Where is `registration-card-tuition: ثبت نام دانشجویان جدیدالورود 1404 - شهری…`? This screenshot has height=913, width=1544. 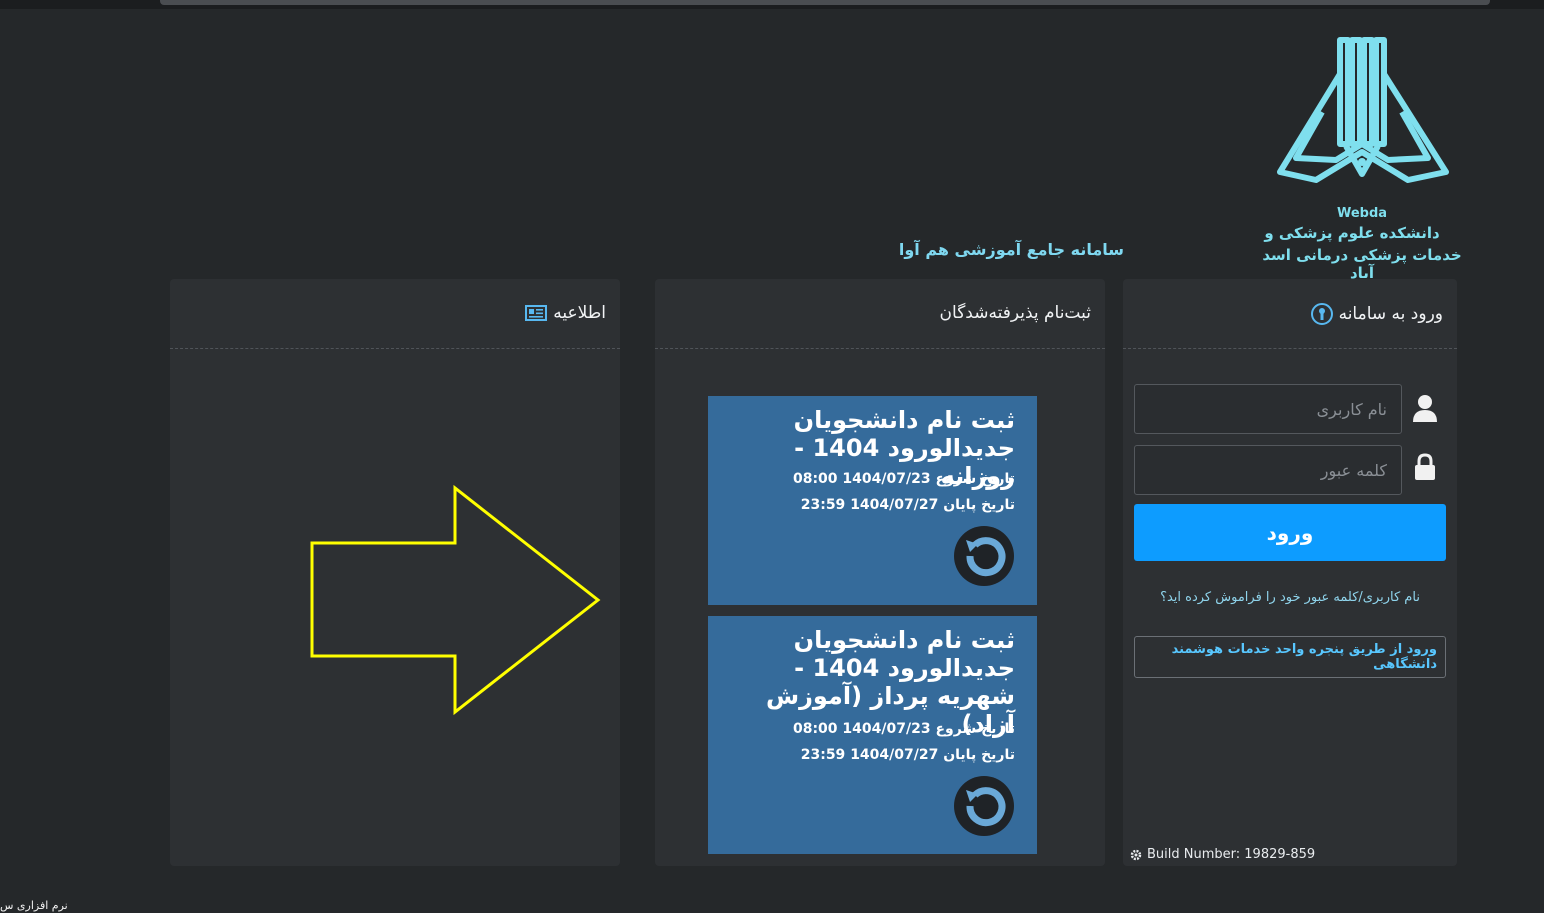 registration-card-tuition: ثبت نام دانشجویان جدیدالورود 1404 - شهری… is located at coordinates (872, 735).